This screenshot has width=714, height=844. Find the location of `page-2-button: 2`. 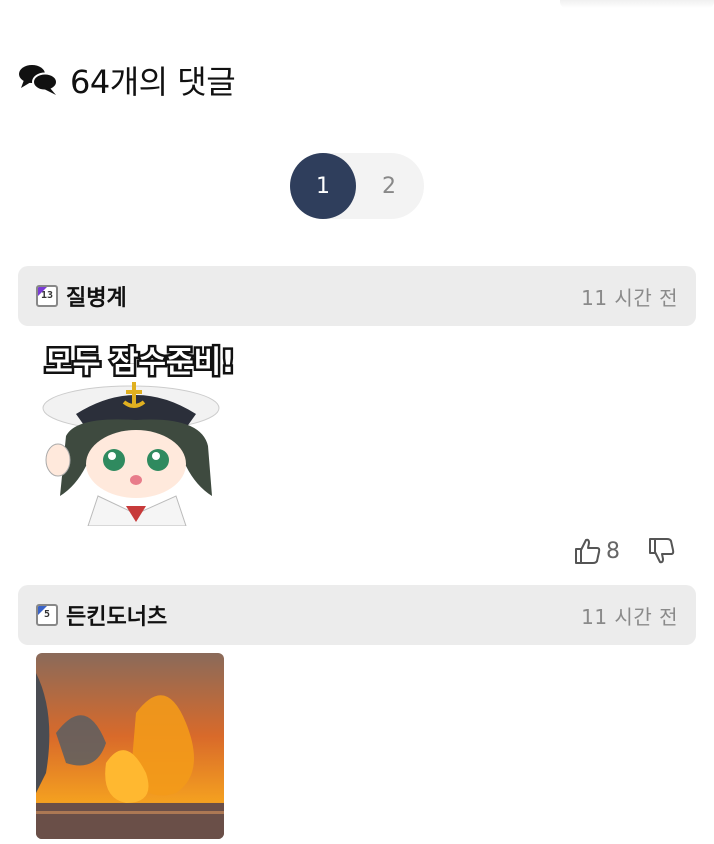

page-2-button: 2 is located at coordinates (389, 186).